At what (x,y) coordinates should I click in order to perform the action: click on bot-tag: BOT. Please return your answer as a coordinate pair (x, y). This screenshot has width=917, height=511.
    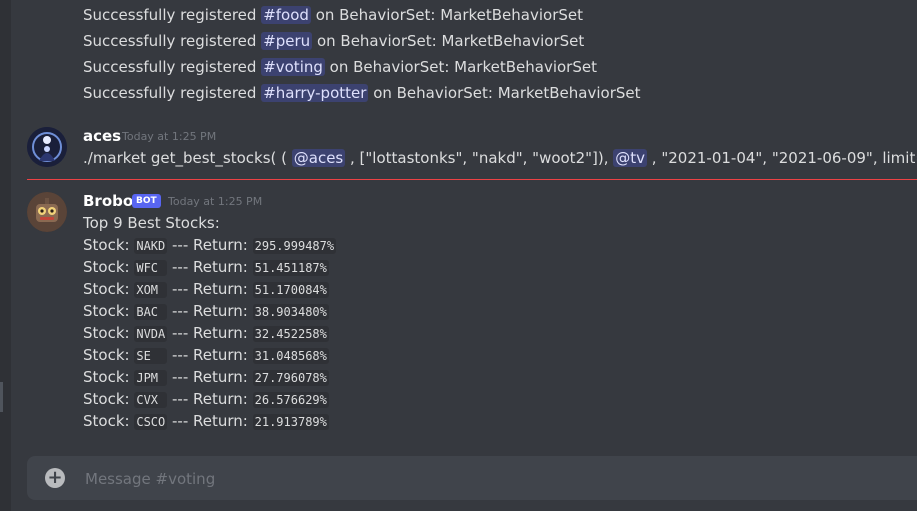
    Looking at the image, I should click on (146, 201).